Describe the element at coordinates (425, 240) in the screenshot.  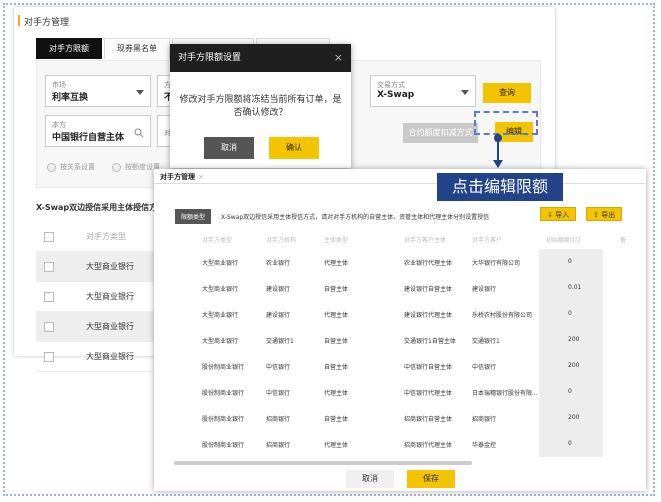
I see `column-header: 对手方客户主体` at that location.